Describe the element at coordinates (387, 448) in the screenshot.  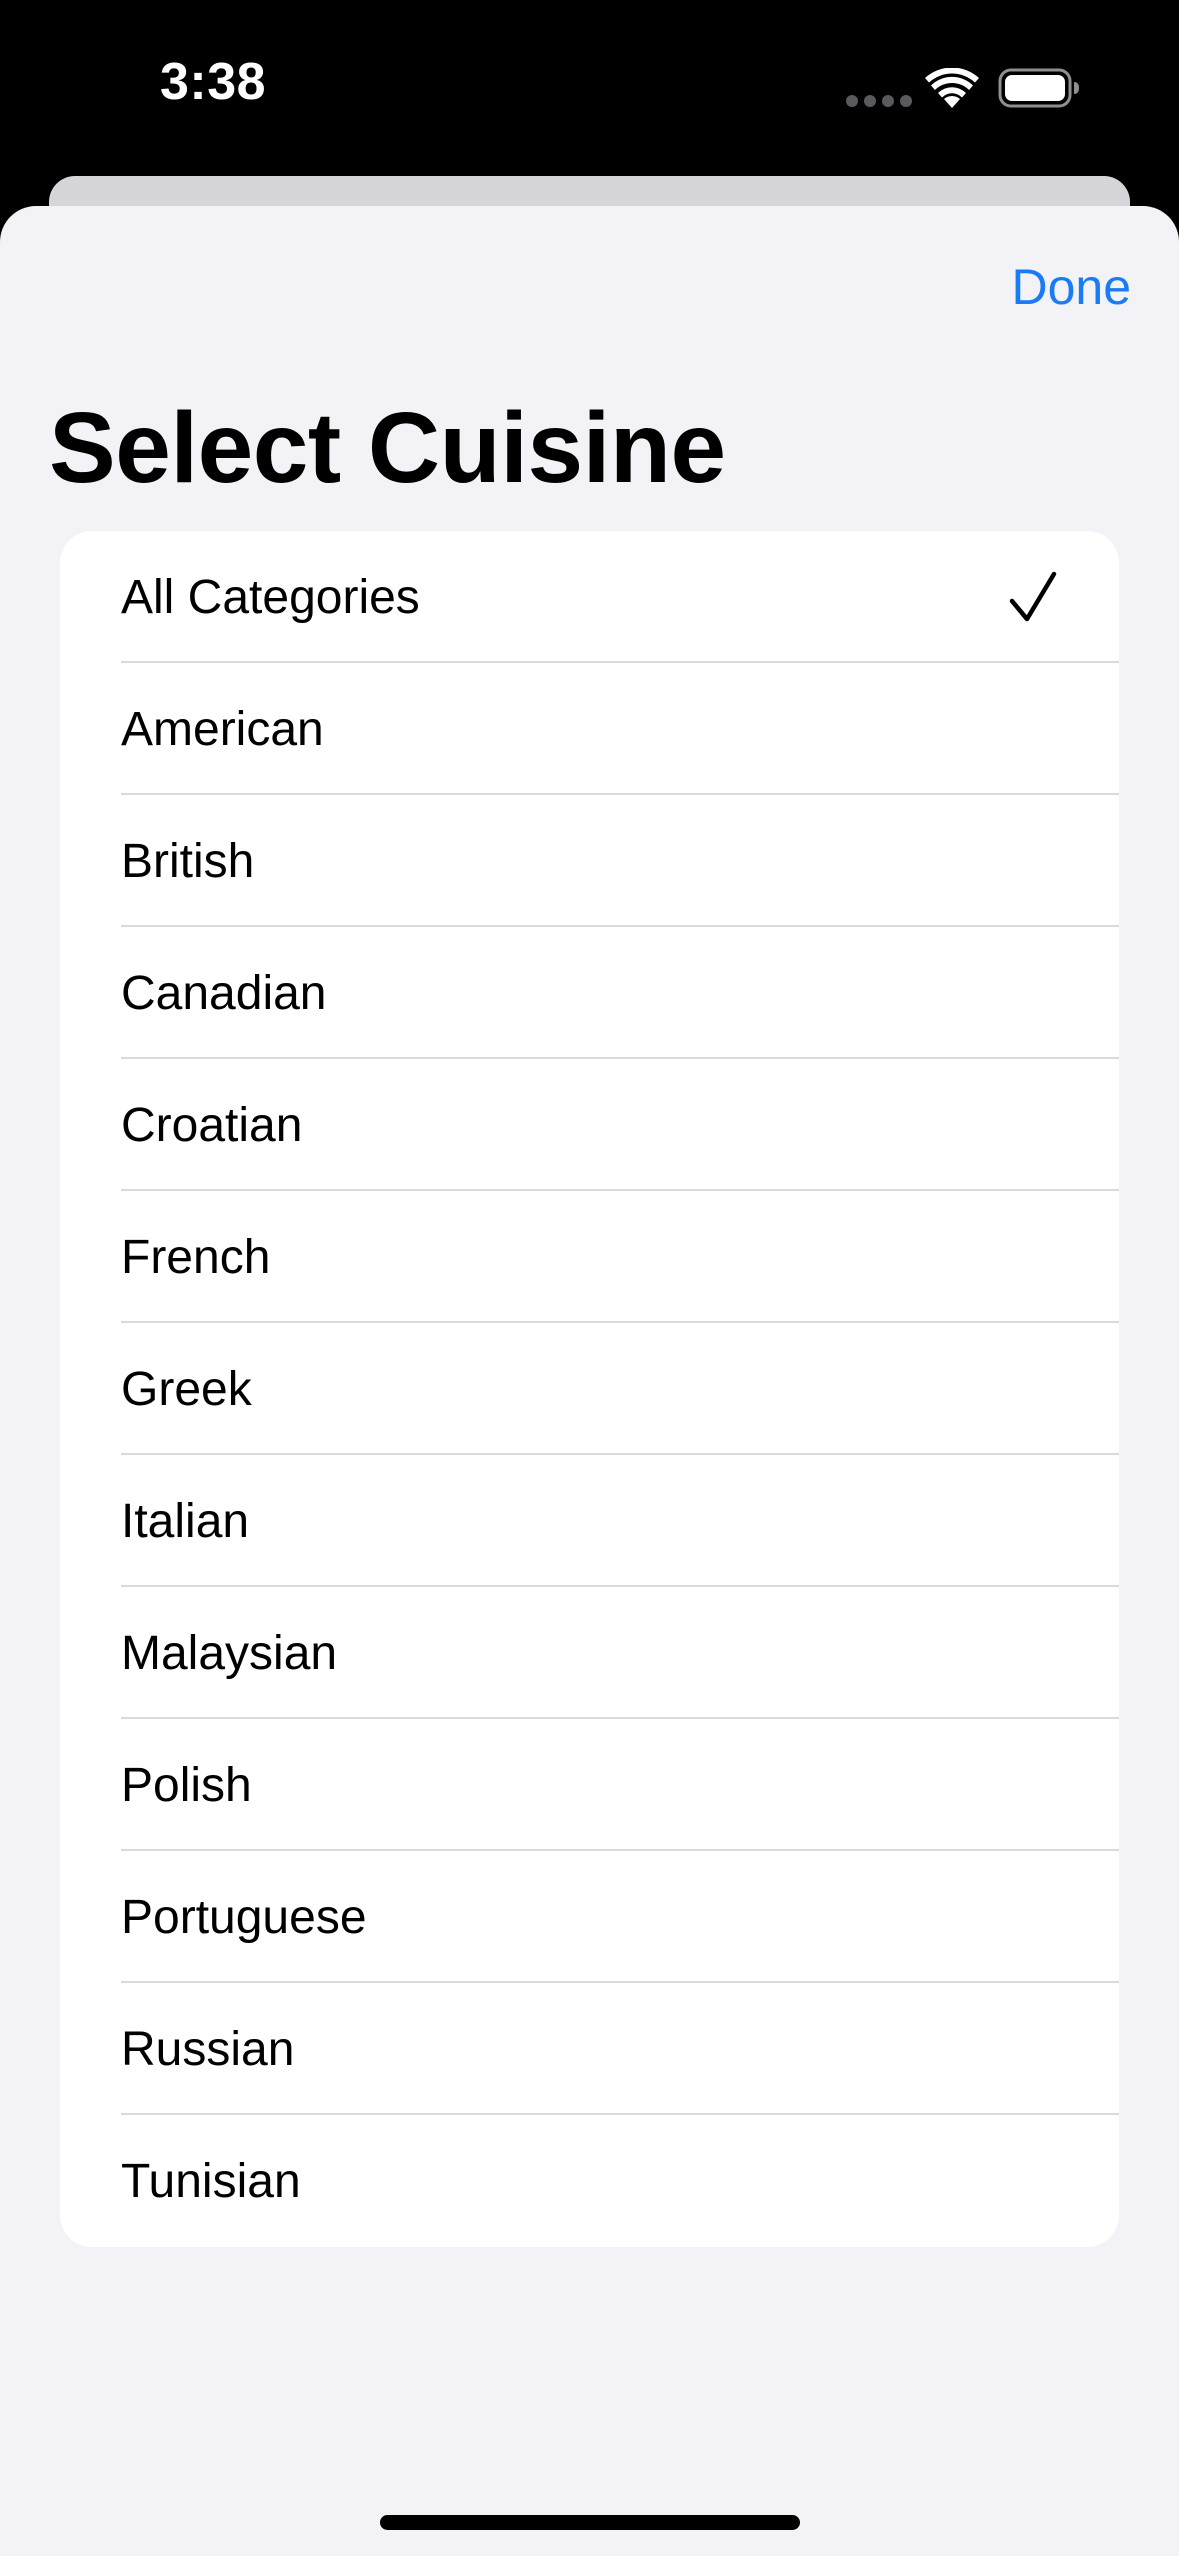
I see `page-title: Select Cuisine` at that location.